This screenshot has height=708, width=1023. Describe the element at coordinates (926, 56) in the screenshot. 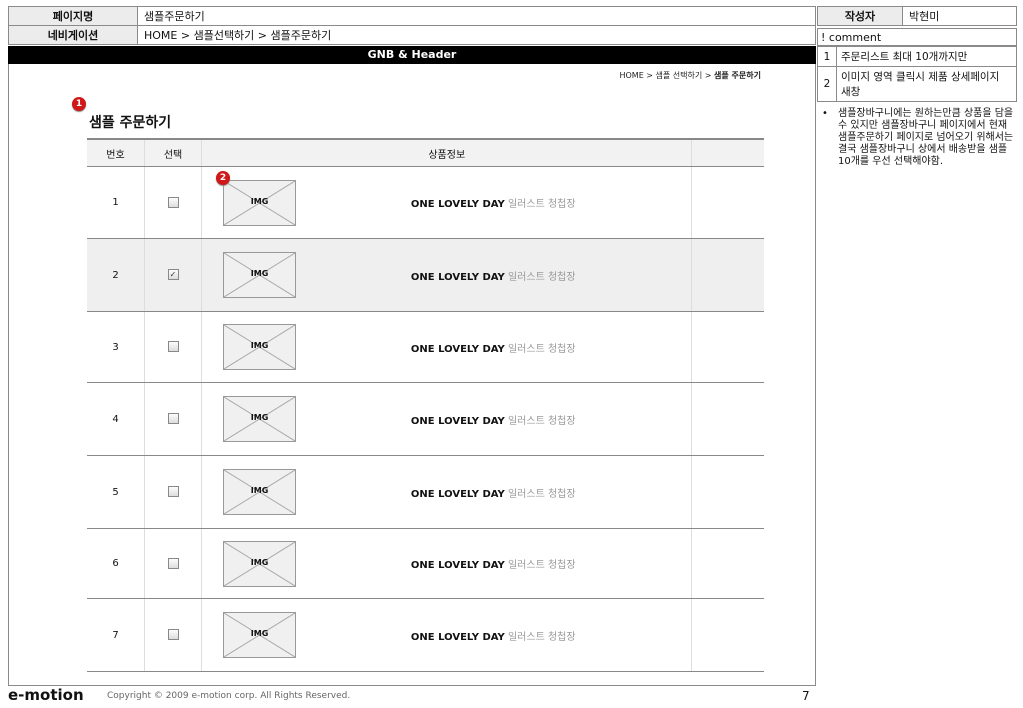

I see `comment-text: 주문리스트 최대 10개까지만` at that location.